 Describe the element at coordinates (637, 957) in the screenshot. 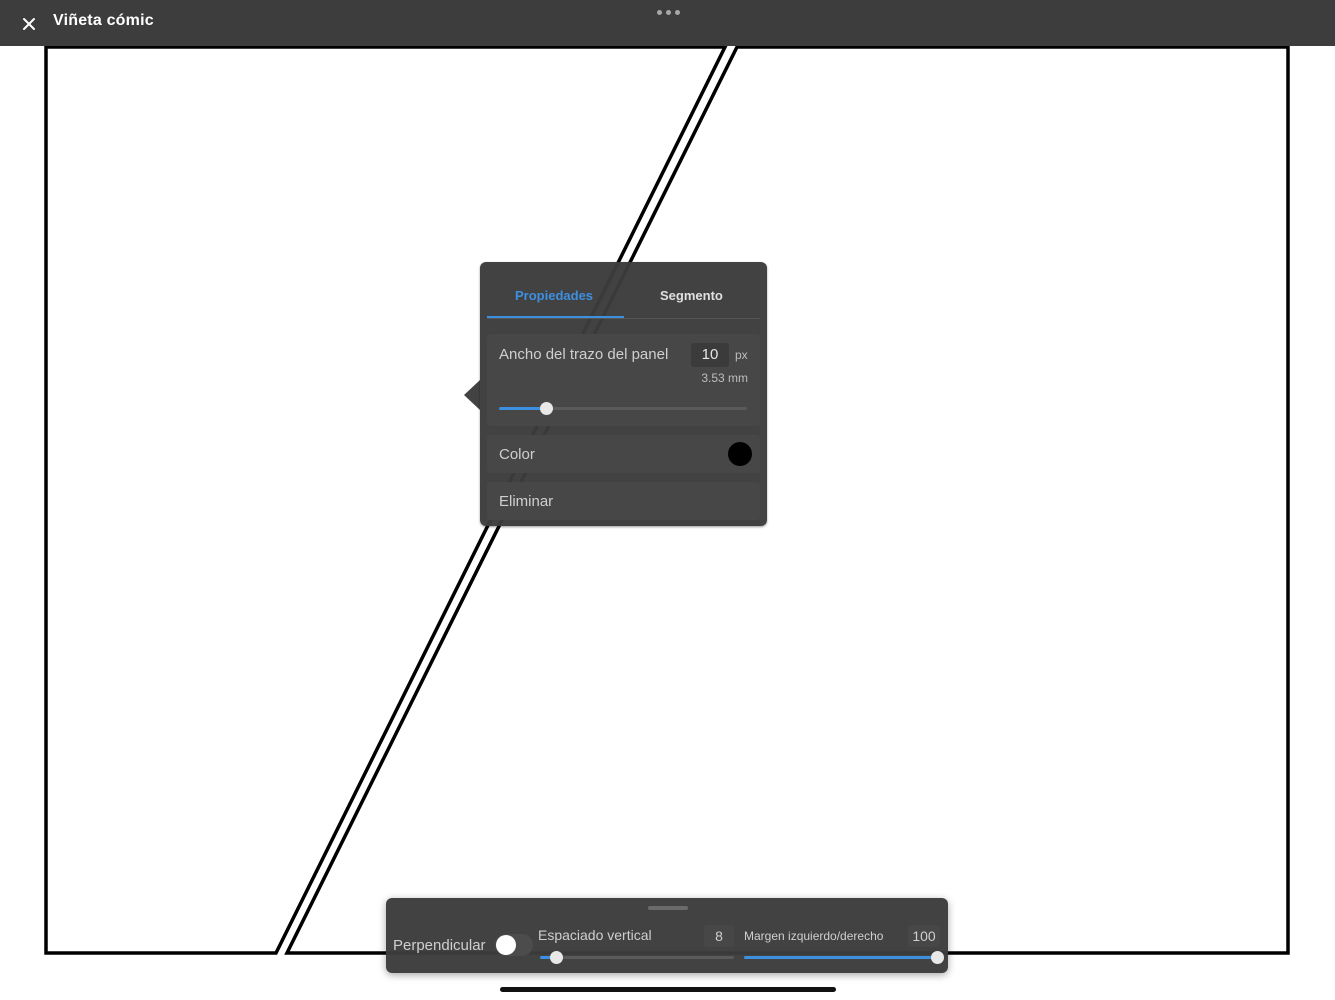

I see `vertical-spacing-slider` at that location.